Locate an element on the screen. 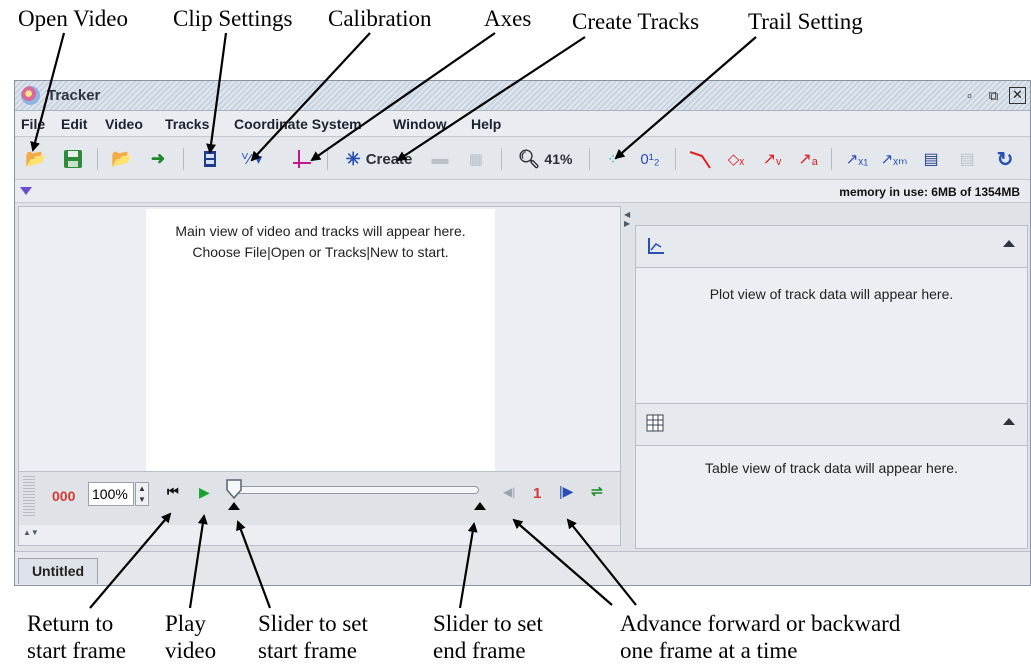  path-icon is located at coordinates (700, 159).